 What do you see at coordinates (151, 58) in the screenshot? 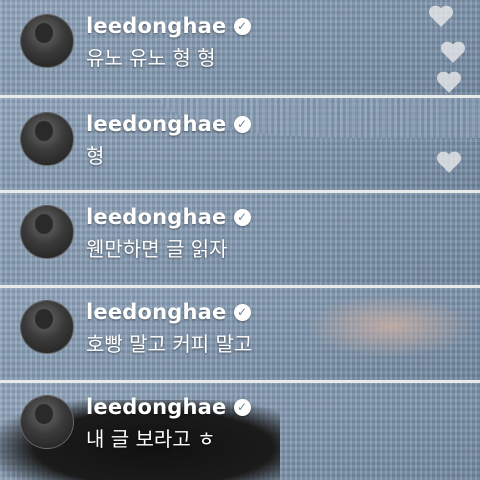
I see `comment-text: 유노 유노 형 형` at bounding box center [151, 58].